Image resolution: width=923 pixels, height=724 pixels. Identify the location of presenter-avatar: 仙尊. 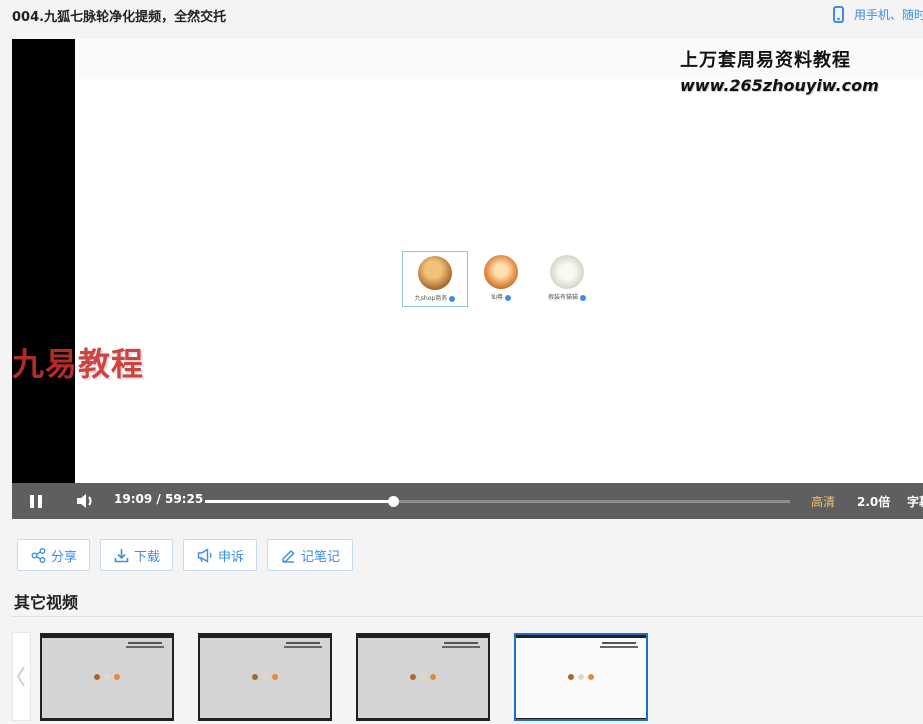
(501, 279).